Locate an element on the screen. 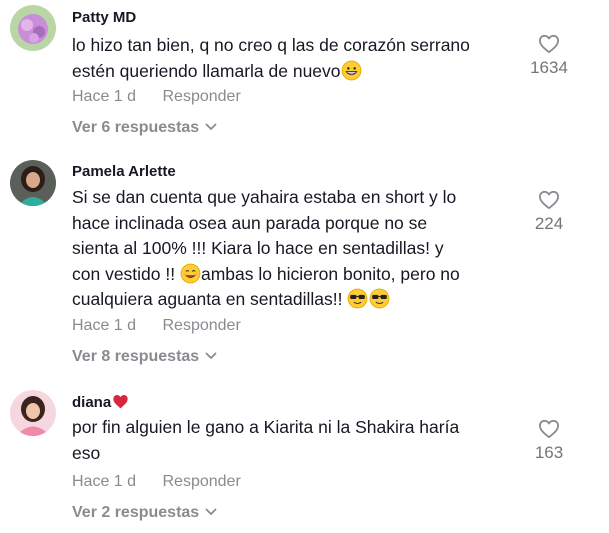 Image resolution: width=609 pixels, height=533 pixels. like-button: 224 is located at coordinates (549, 212).